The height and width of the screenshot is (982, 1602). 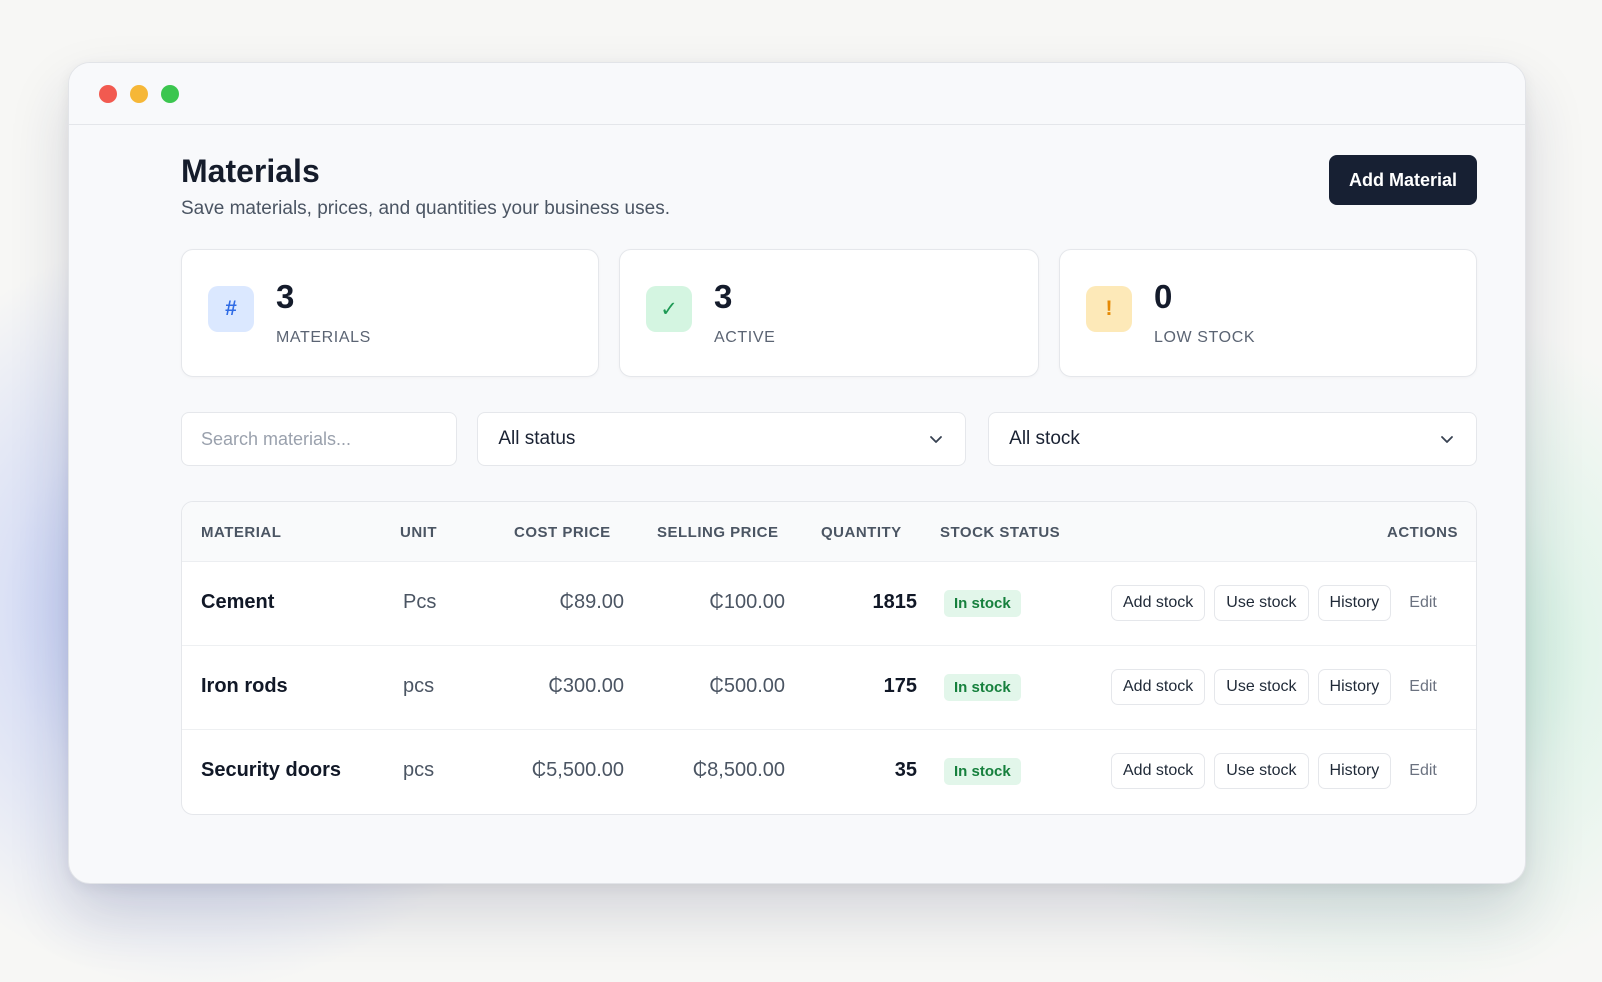 I want to click on stock-filter-value: All stock, so click(x=1044, y=438).